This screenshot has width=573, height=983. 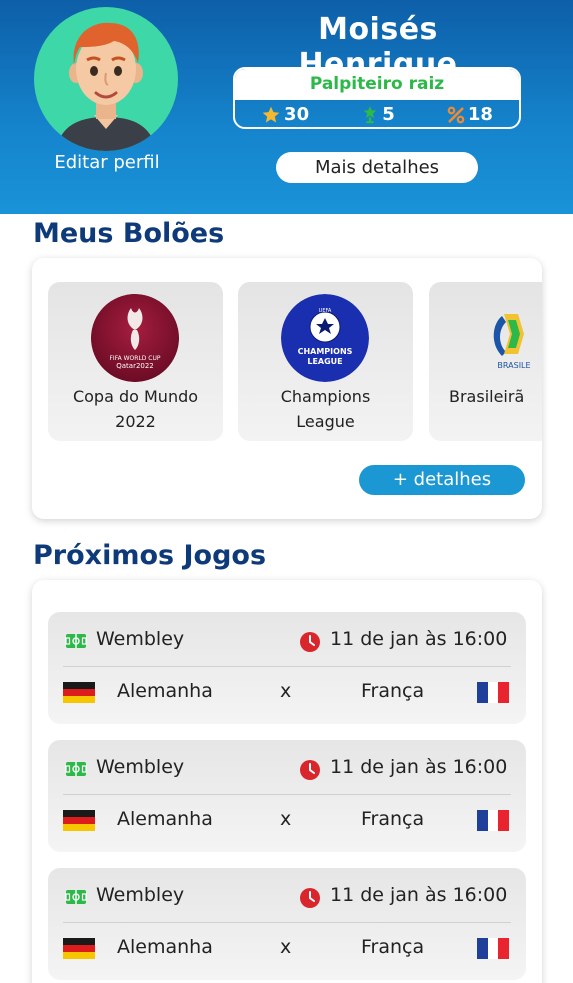 I want to click on champions-logo-text-1: UEFA, so click(x=325, y=311).